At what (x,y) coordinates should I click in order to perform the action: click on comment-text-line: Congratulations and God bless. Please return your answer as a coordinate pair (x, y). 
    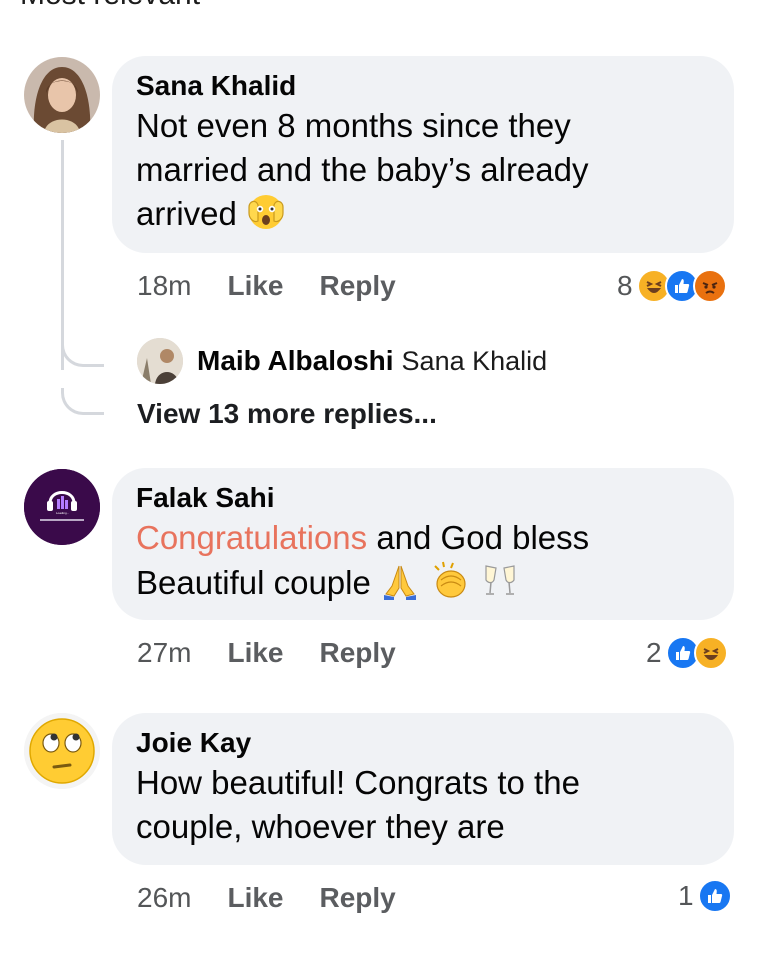
    Looking at the image, I should click on (423, 538).